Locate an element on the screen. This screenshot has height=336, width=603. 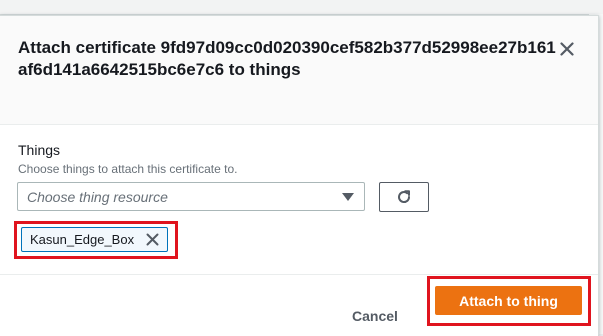
close-dialog-button is located at coordinates (567, 49).